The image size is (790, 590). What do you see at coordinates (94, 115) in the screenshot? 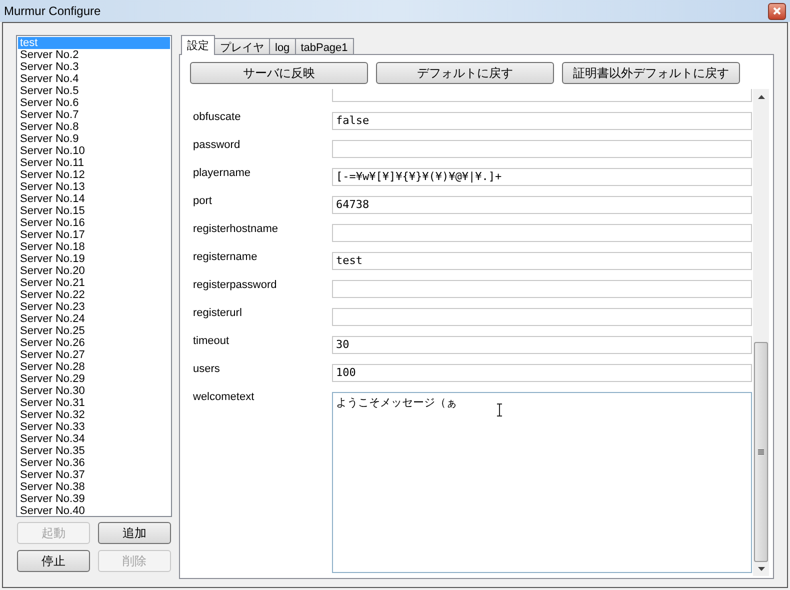
I see `server-list-item: Server No.7` at bounding box center [94, 115].